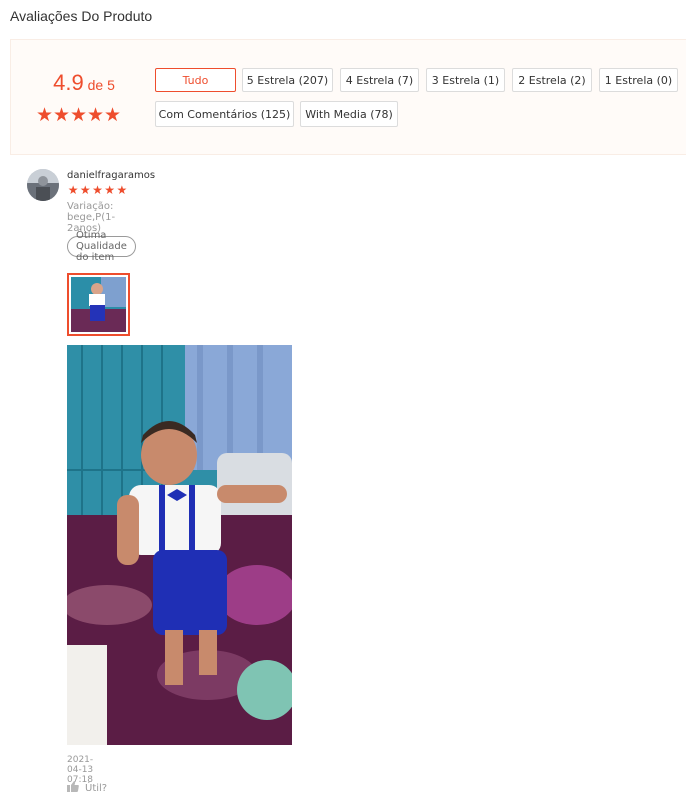 This screenshot has height=810, width=686. What do you see at coordinates (638, 80) in the screenshot?
I see `filter-1-star: 1 Estrela (0)` at bounding box center [638, 80].